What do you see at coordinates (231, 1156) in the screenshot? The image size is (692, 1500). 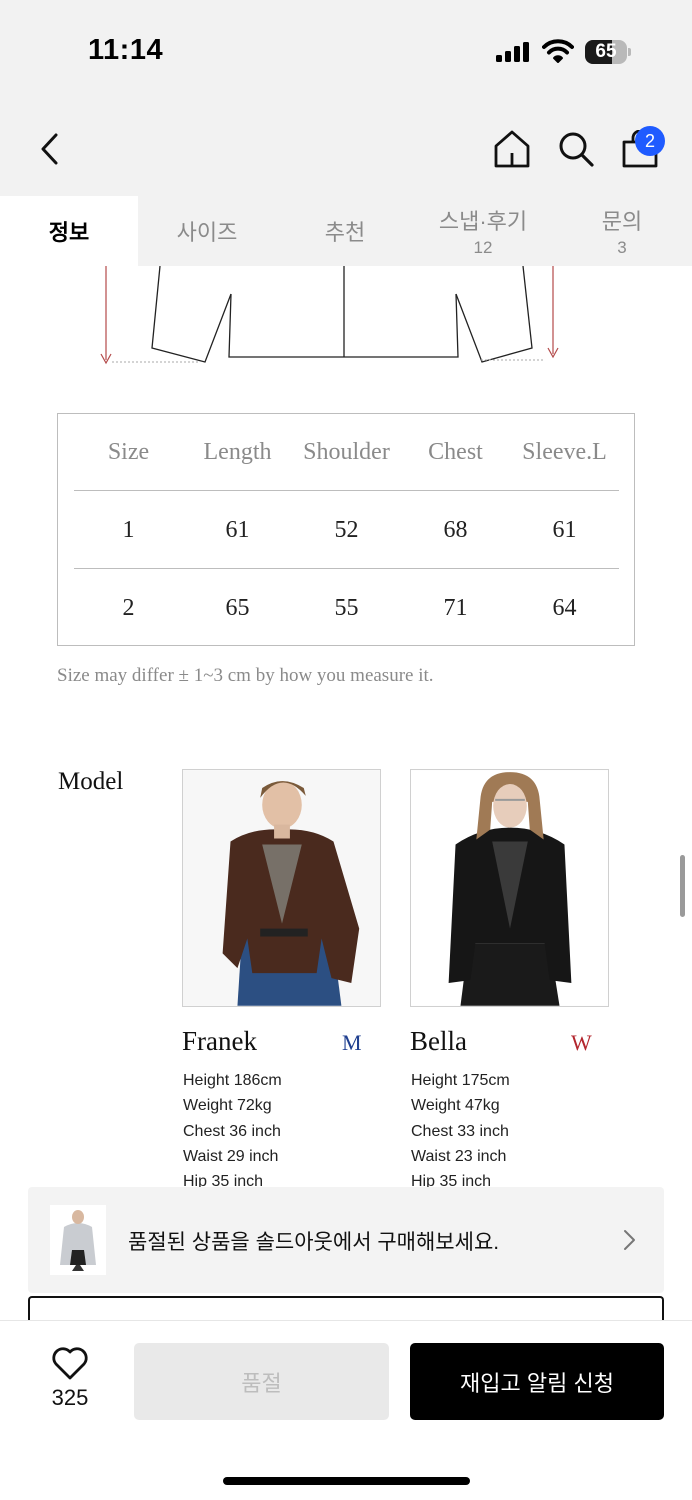 I see `model-spec-waist: Waist 29 inch` at bounding box center [231, 1156].